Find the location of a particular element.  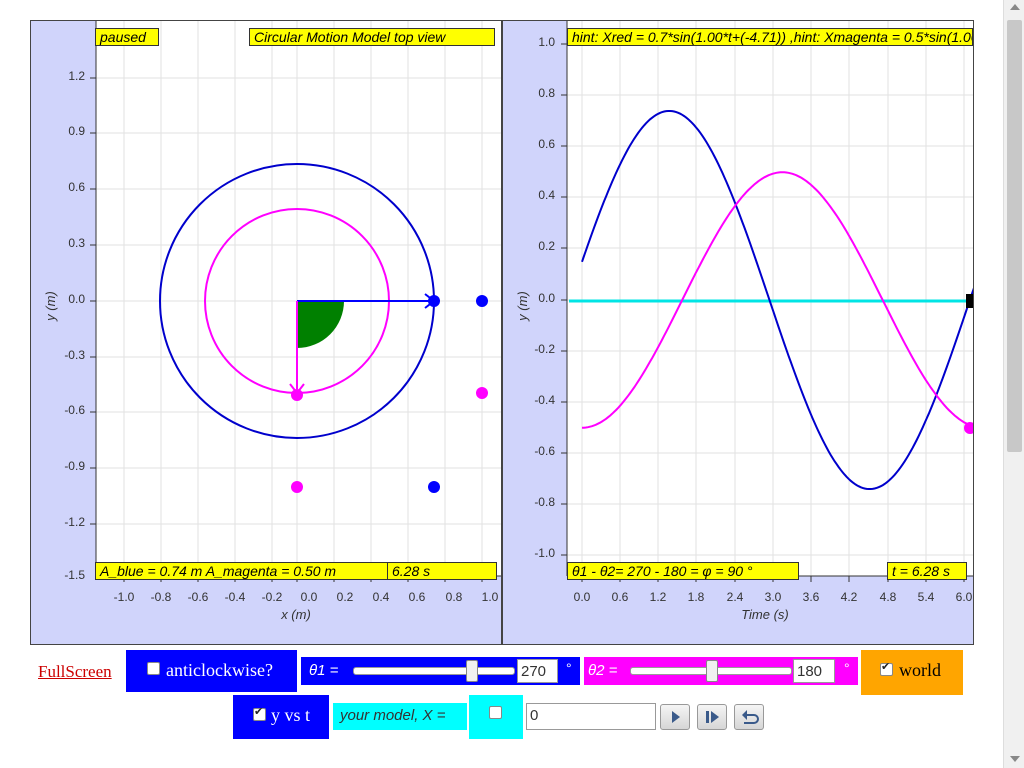

theta1-slider-track is located at coordinates (434, 671).